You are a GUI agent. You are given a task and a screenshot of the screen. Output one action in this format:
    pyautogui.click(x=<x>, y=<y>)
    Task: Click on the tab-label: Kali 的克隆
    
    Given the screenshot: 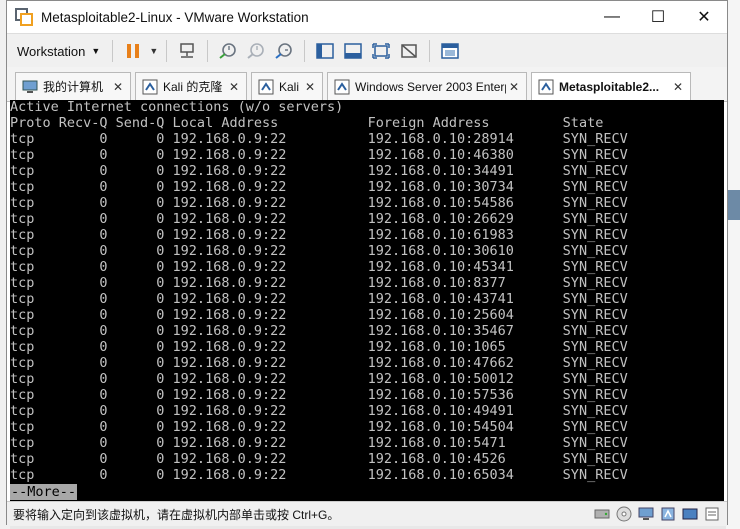 What is the action you would take?
    pyautogui.click(x=193, y=87)
    